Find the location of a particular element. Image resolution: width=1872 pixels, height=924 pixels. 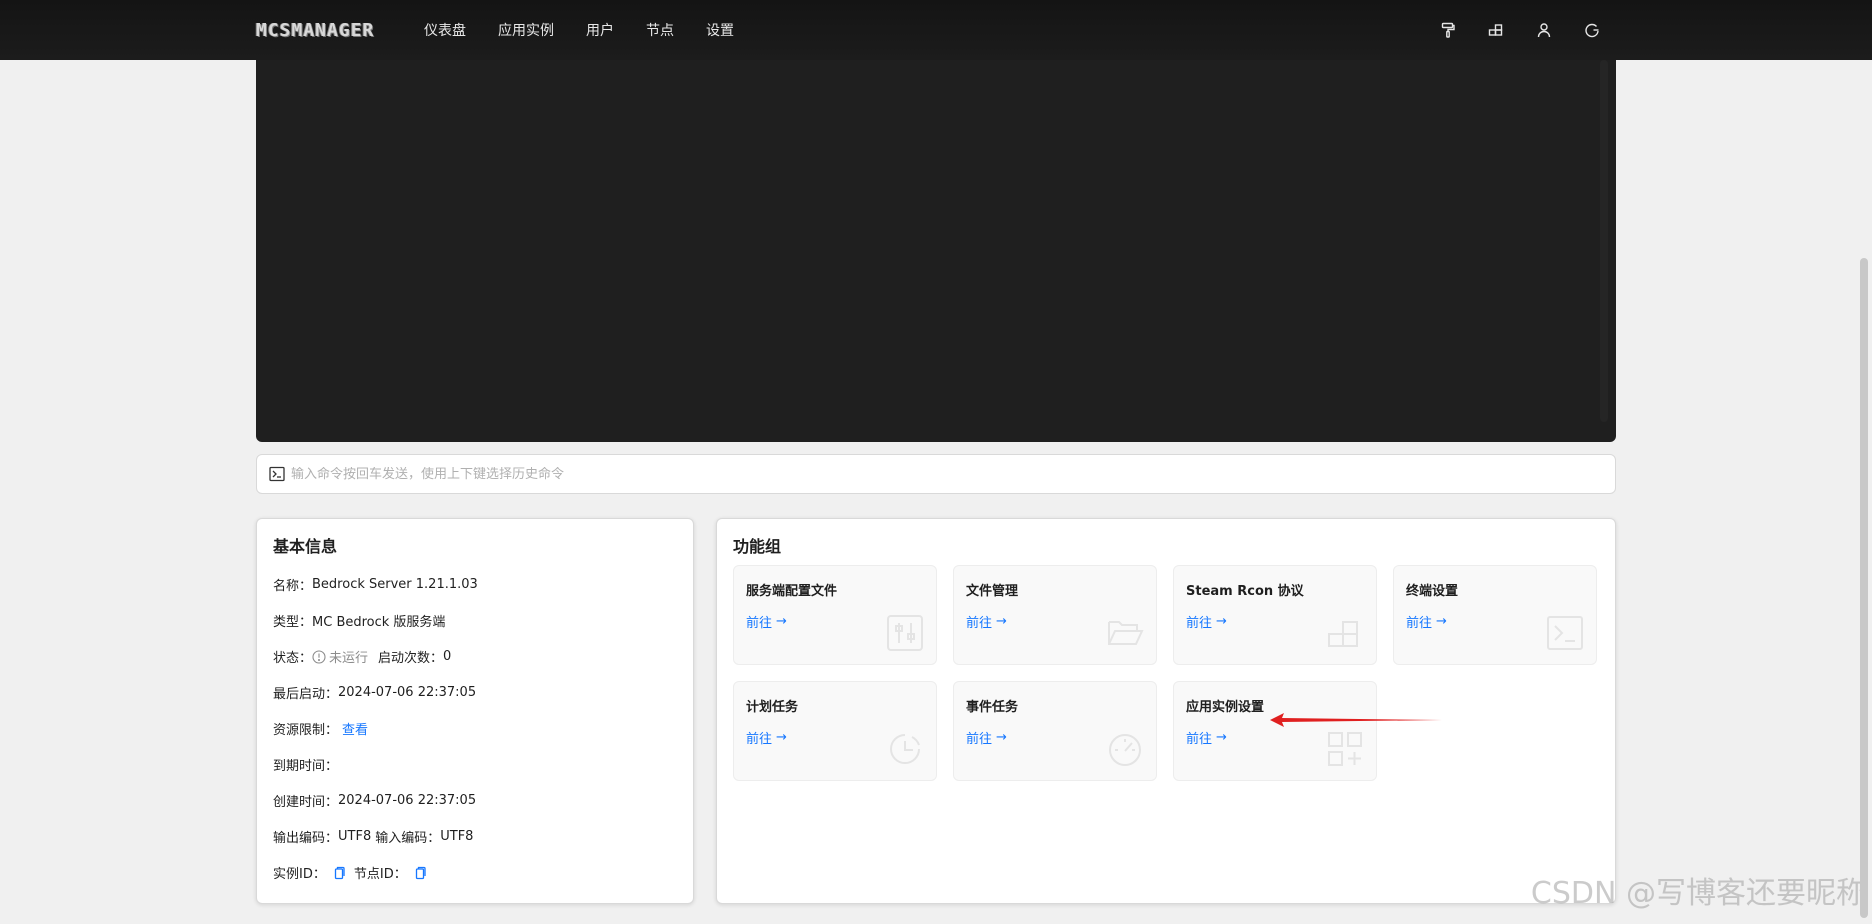

info-type-row: 类型： MC Bedrock 版服务端 is located at coordinates (359, 620).